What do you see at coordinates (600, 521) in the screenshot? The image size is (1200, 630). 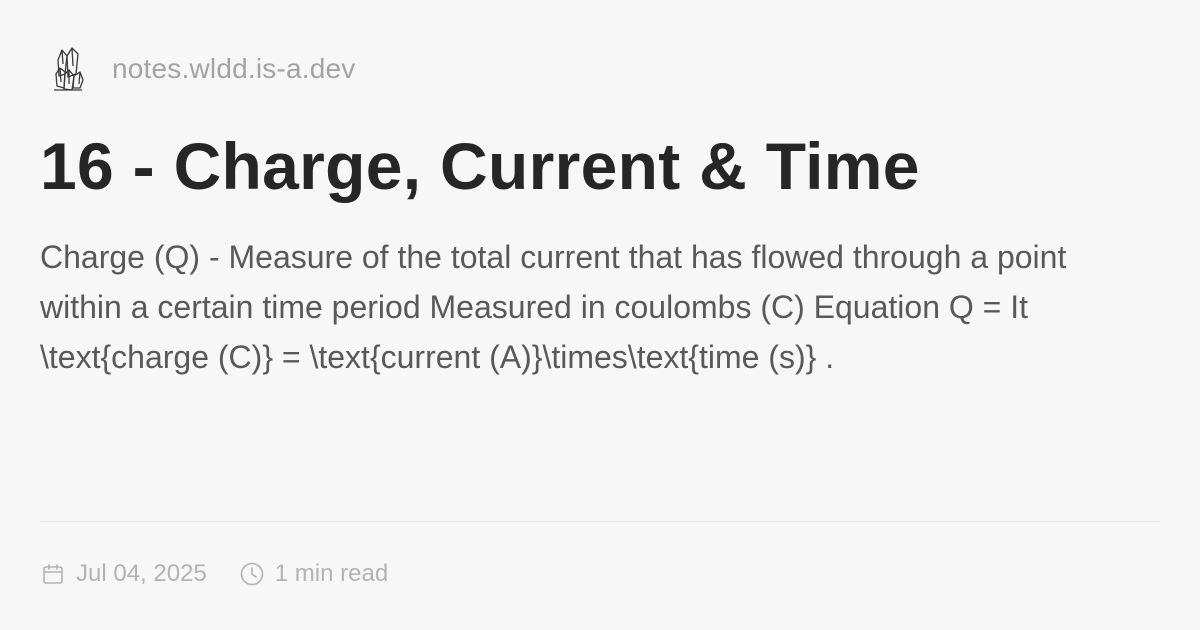 I see `divider` at bounding box center [600, 521].